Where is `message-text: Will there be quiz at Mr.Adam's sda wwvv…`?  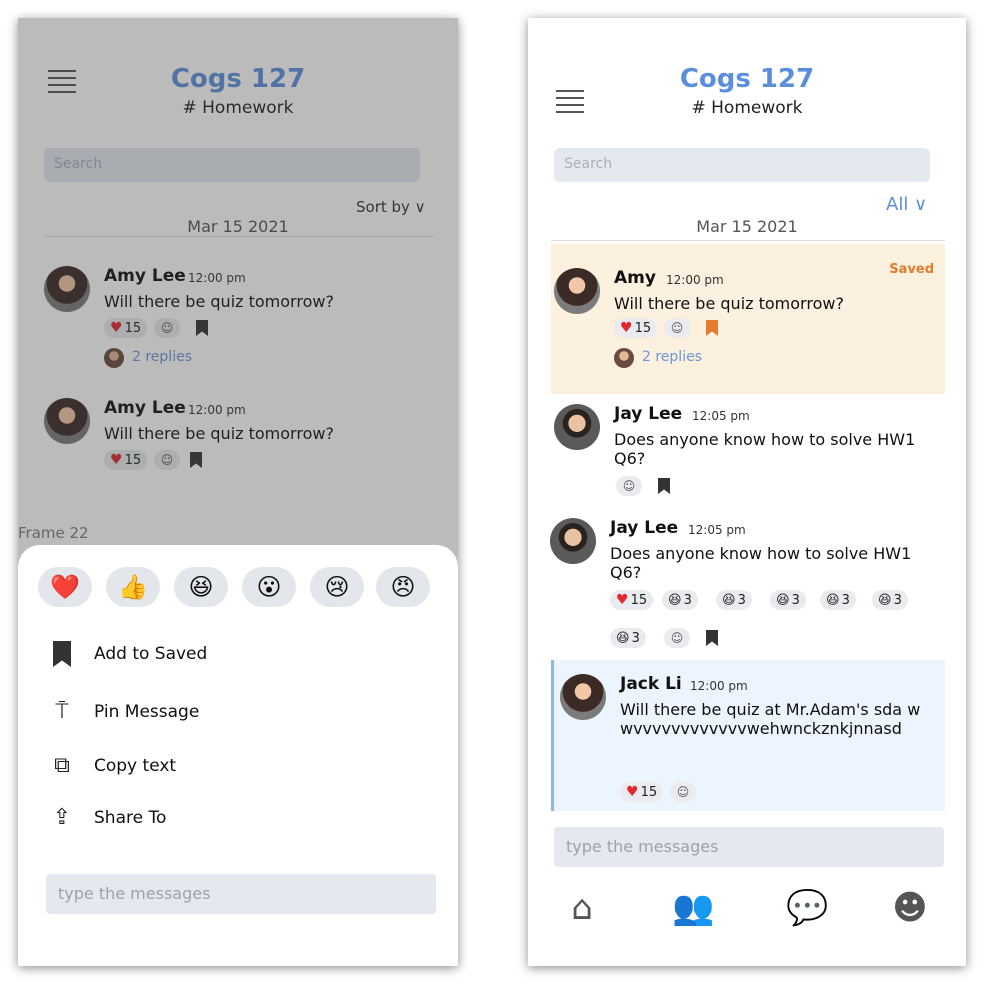
message-text: Will there be quiz at Mr.Adam's sda wwvv… is located at coordinates (770, 719).